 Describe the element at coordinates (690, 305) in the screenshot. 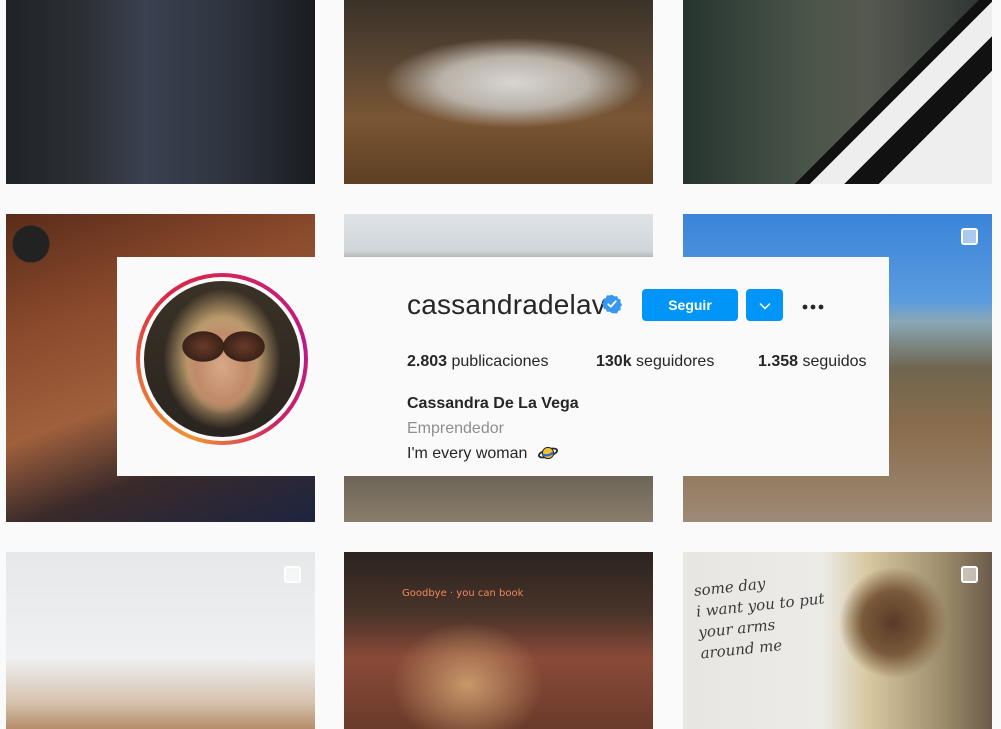

I see `follow-button: Seguir` at that location.